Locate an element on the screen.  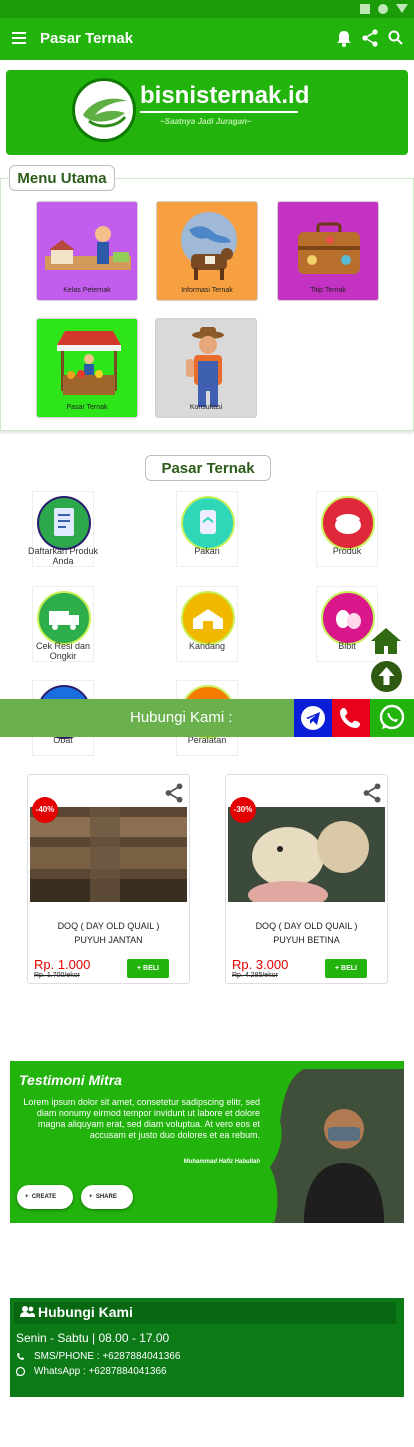
discount-badge: -30% is located at coordinates (243, 810).